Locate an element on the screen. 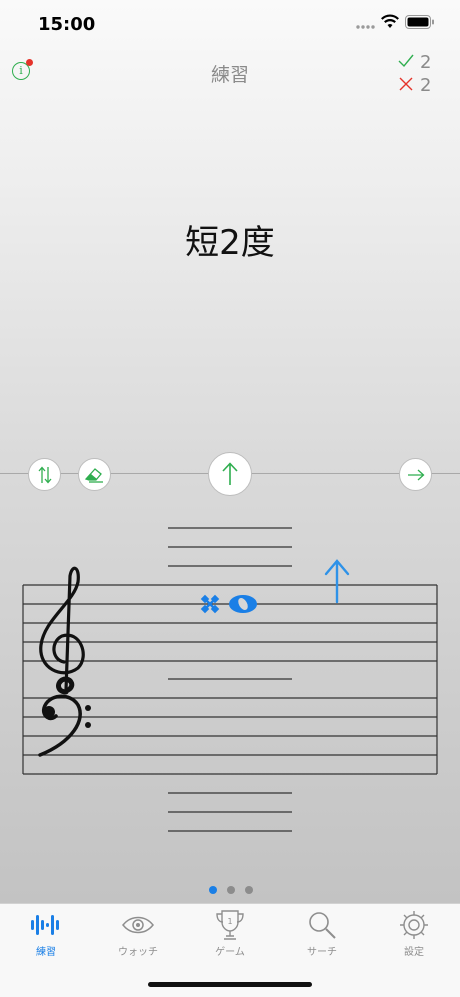 The width and height of the screenshot is (460, 997). wrong-count: 2 is located at coordinates (414, 85).